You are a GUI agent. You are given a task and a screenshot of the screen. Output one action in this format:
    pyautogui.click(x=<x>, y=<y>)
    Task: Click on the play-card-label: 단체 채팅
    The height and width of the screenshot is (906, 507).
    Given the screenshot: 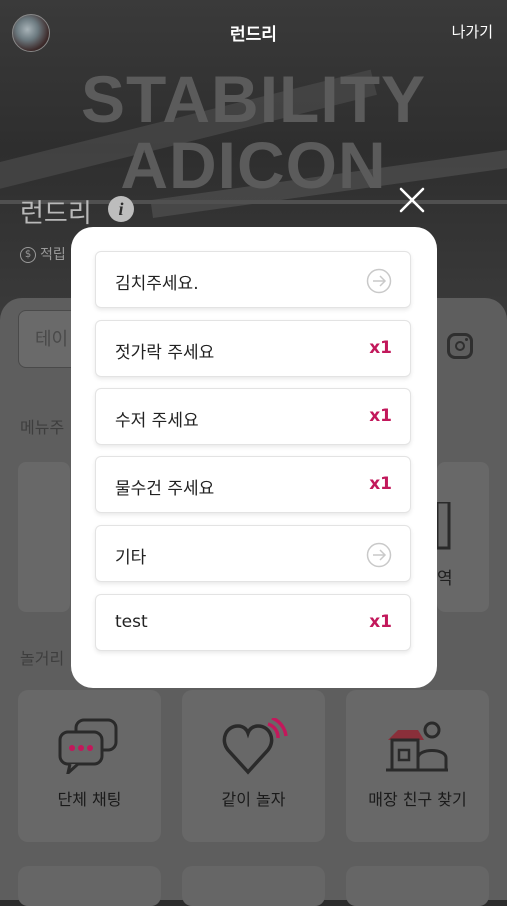 What is the action you would take?
    pyautogui.click(x=89, y=799)
    